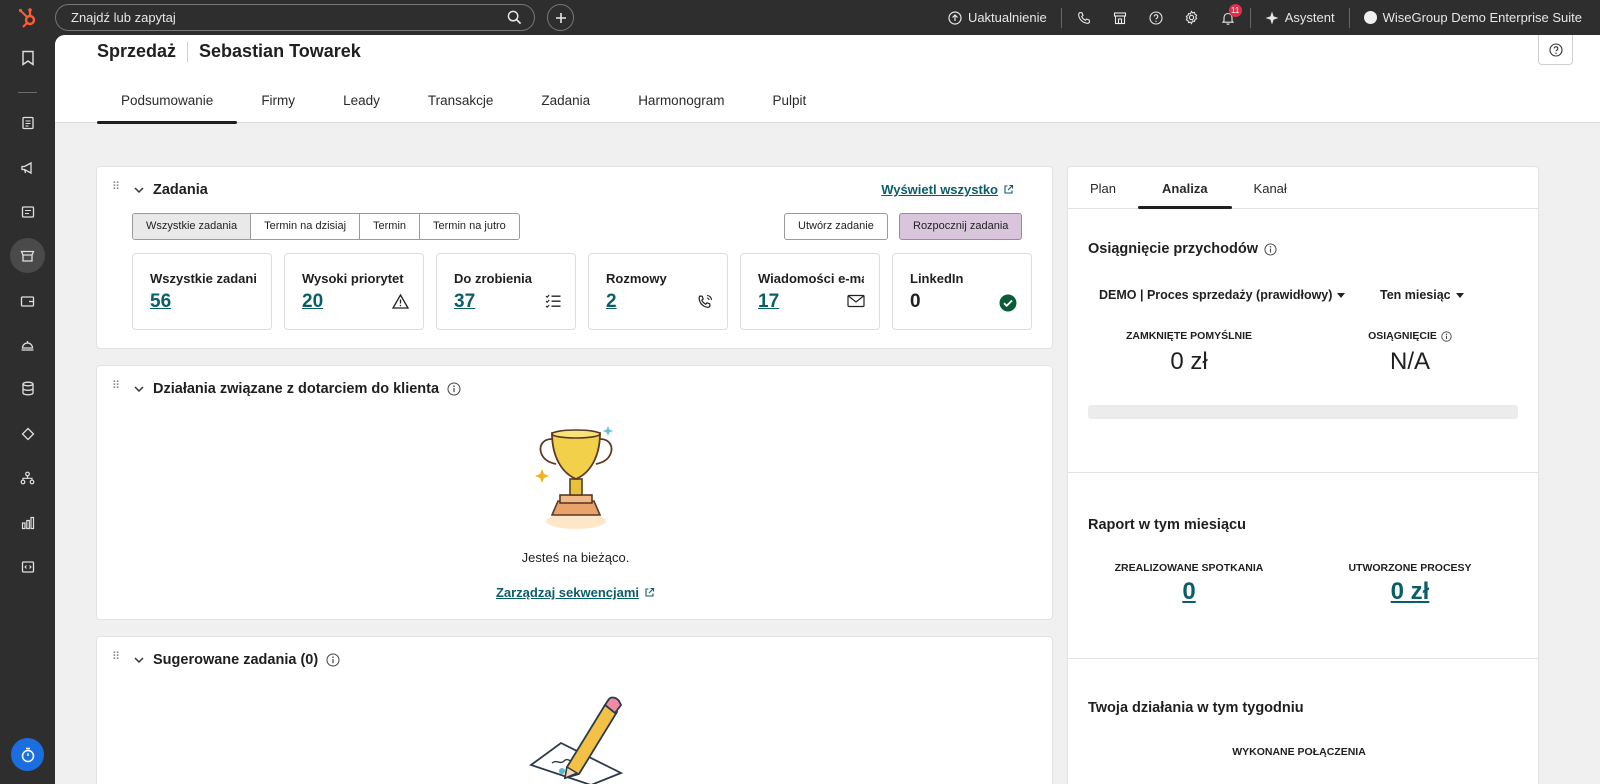 The height and width of the screenshot is (784, 1600). I want to click on filter-due-tomorrow: Termin na jutro, so click(469, 226).